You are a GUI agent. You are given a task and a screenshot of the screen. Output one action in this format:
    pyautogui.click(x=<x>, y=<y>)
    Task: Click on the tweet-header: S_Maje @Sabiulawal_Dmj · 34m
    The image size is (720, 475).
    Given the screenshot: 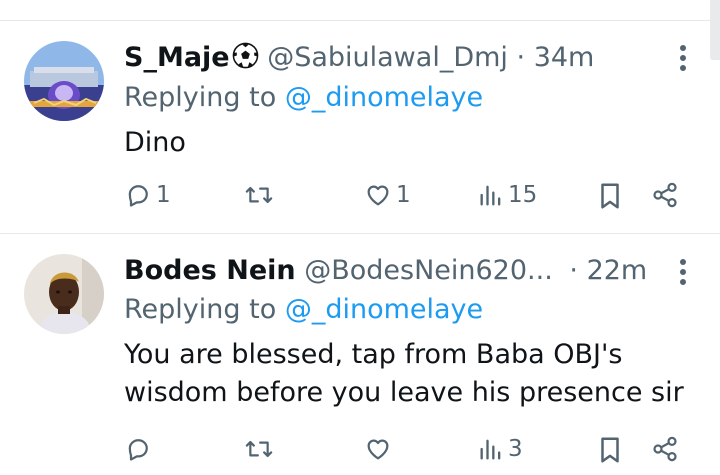 What is the action you would take?
    pyautogui.click(x=359, y=58)
    